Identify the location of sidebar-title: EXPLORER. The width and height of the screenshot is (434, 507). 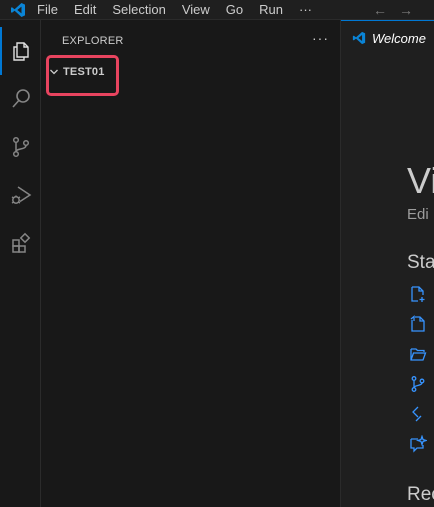
(93, 41).